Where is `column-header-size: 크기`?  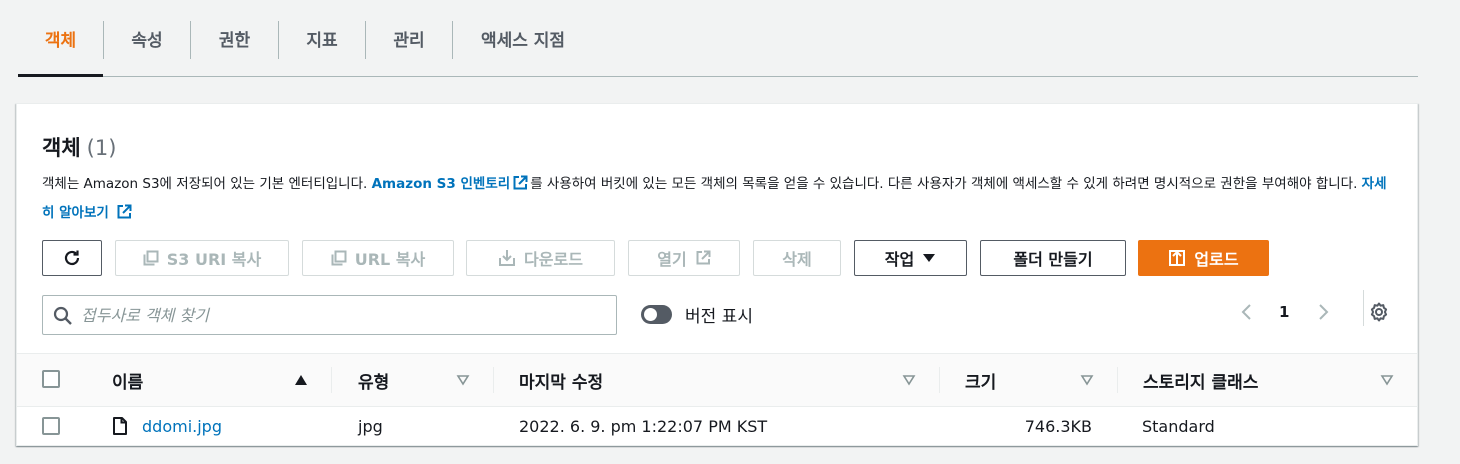
column-header-size: 크기 is located at coordinates (980, 380).